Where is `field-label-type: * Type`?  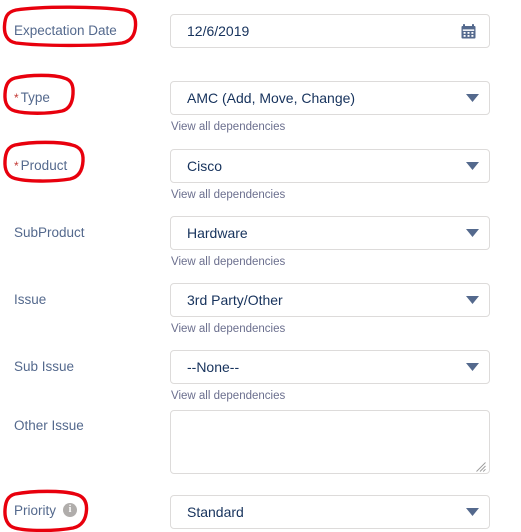 field-label-type: * Type is located at coordinates (32, 98).